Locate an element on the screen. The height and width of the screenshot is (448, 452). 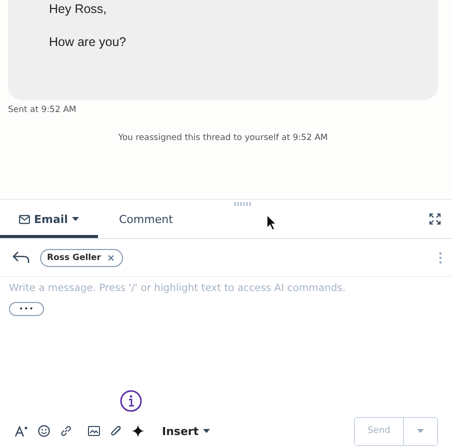
sparkle-icon is located at coordinates (138, 431).